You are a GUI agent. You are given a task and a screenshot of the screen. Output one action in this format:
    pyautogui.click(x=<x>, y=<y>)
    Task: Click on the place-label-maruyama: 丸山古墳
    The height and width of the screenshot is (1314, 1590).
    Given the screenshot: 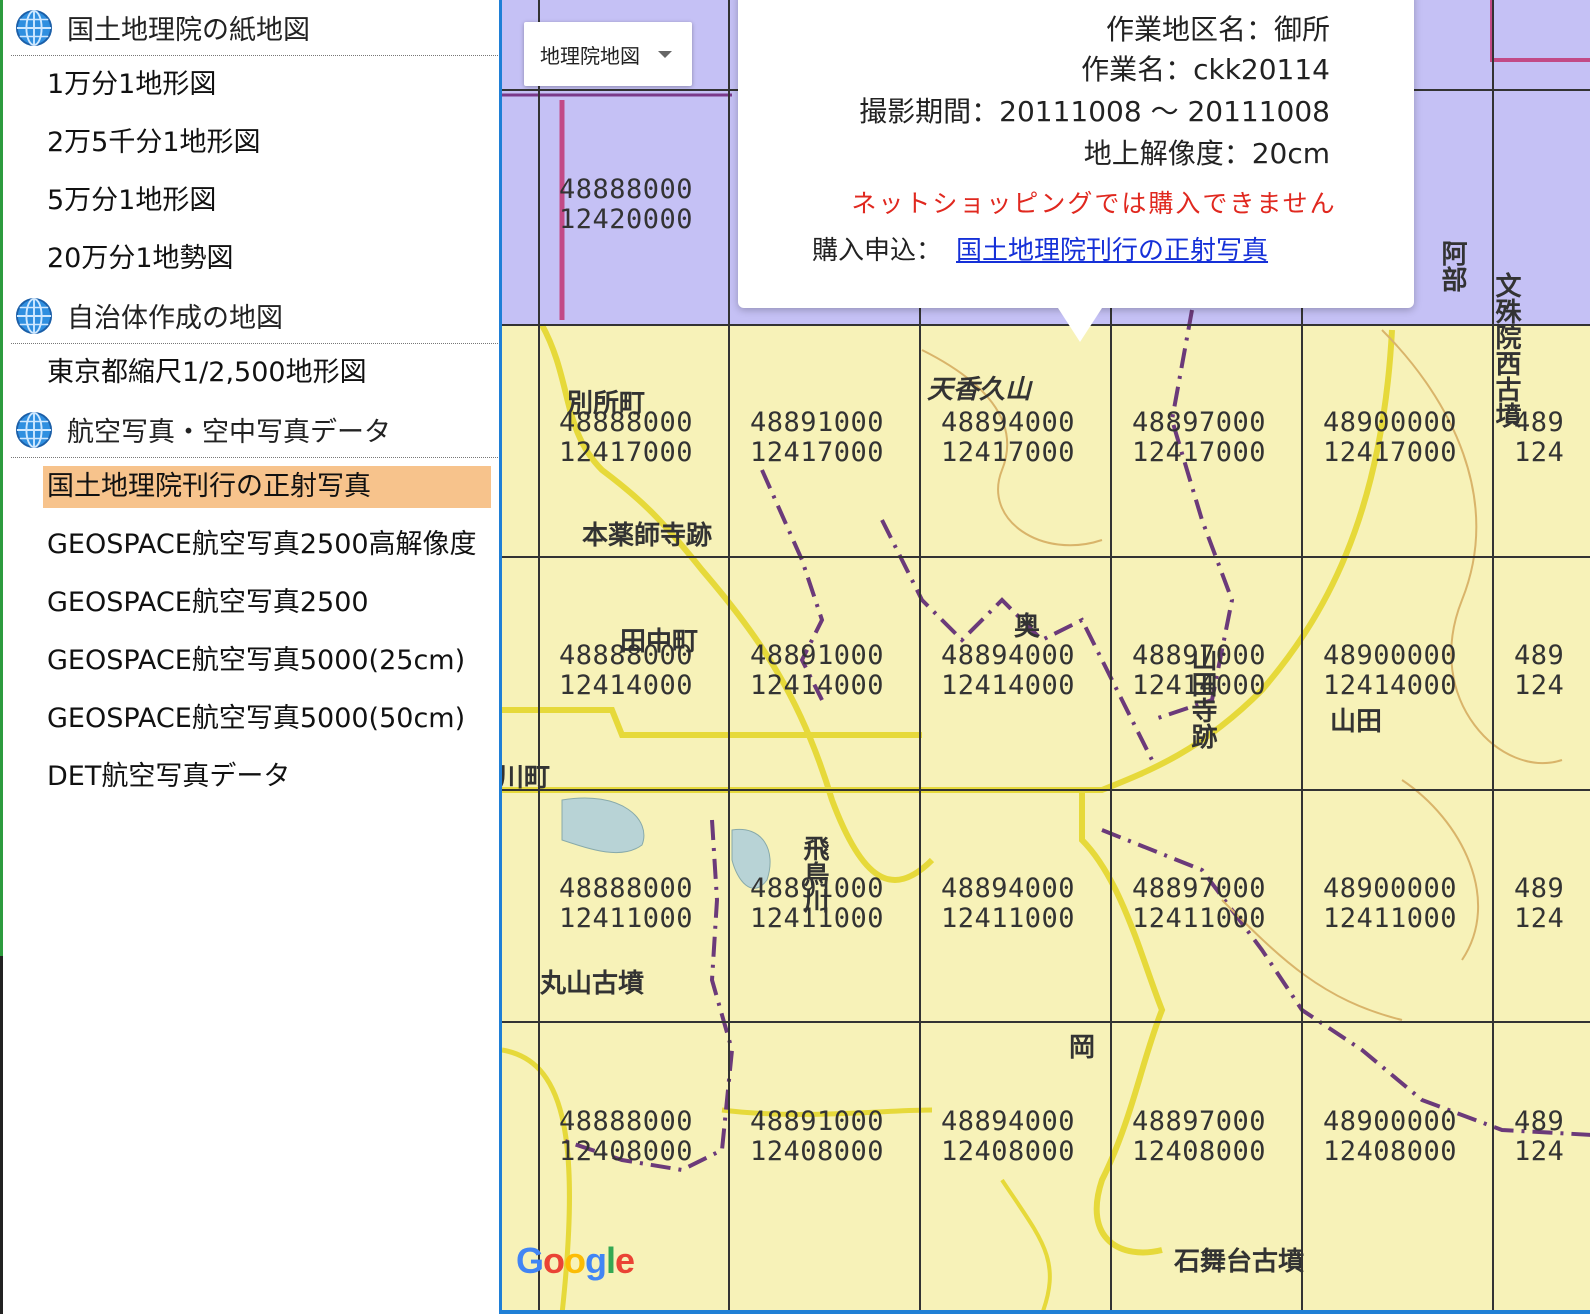 What is the action you would take?
    pyautogui.click(x=591, y=984)
    